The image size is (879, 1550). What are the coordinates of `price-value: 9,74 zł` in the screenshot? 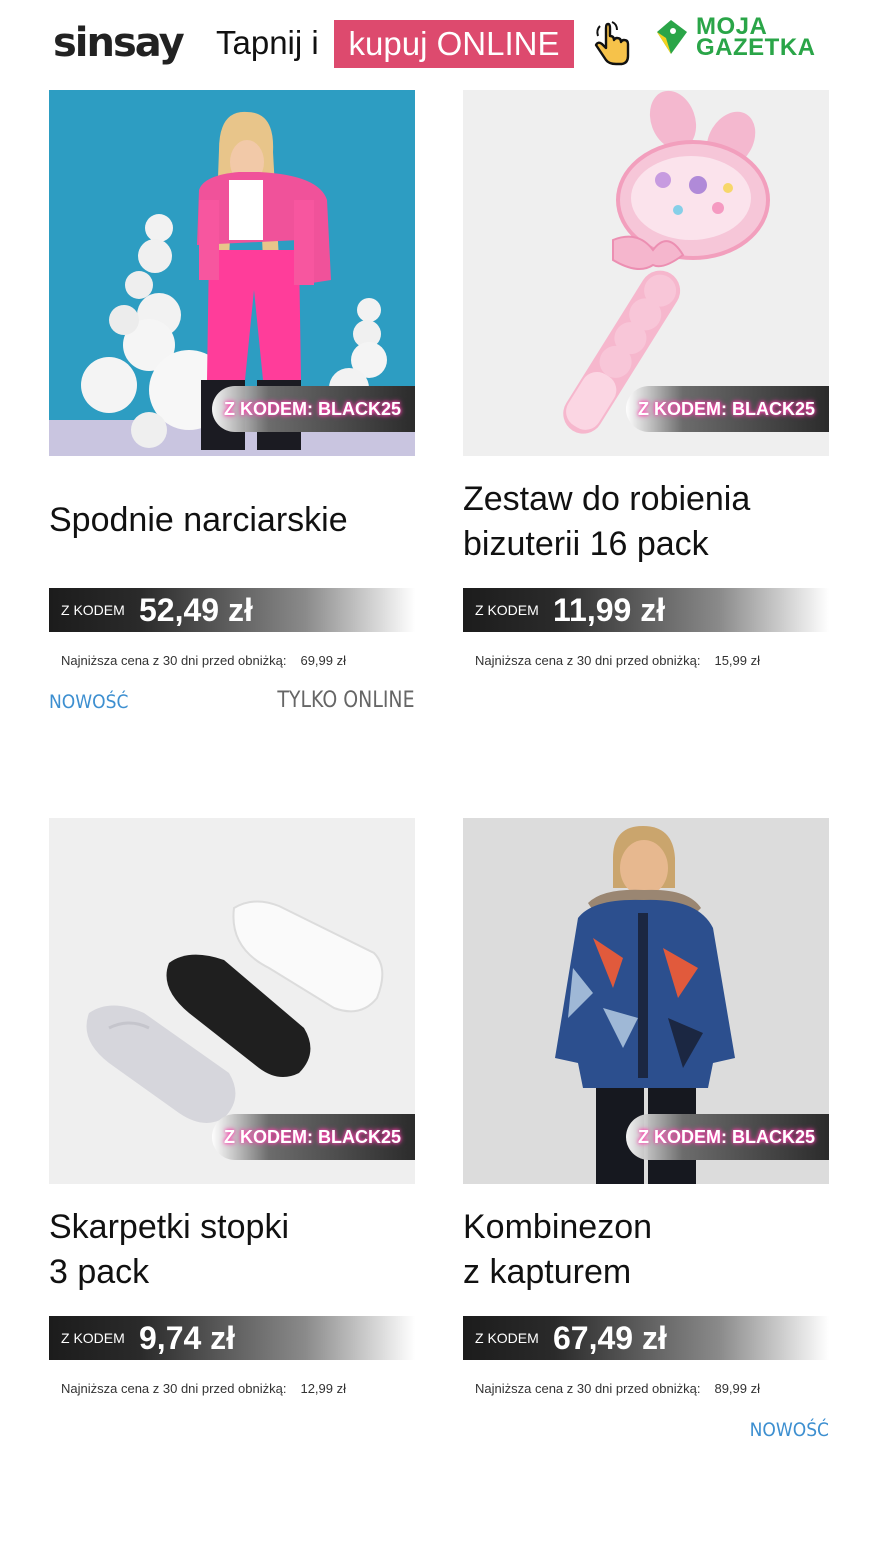 It's located at (187, 1338).